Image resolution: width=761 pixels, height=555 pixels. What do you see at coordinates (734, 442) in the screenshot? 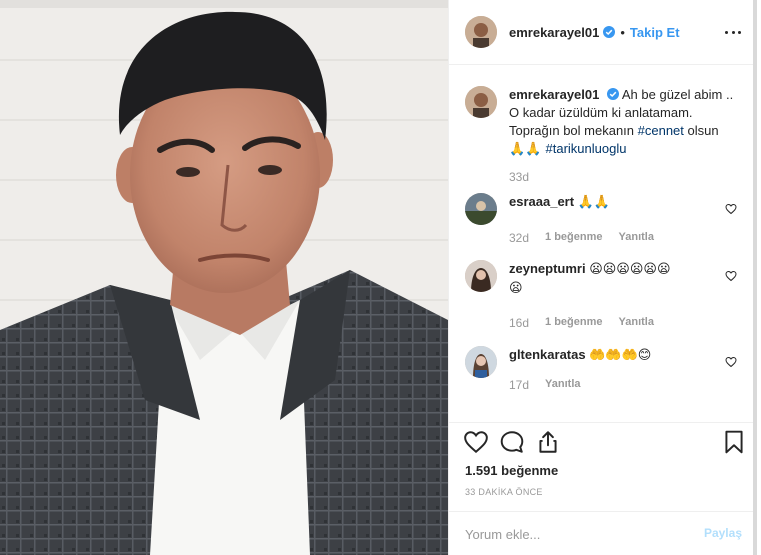
I see `bookmark-icon` at bounding box center [734, 442].